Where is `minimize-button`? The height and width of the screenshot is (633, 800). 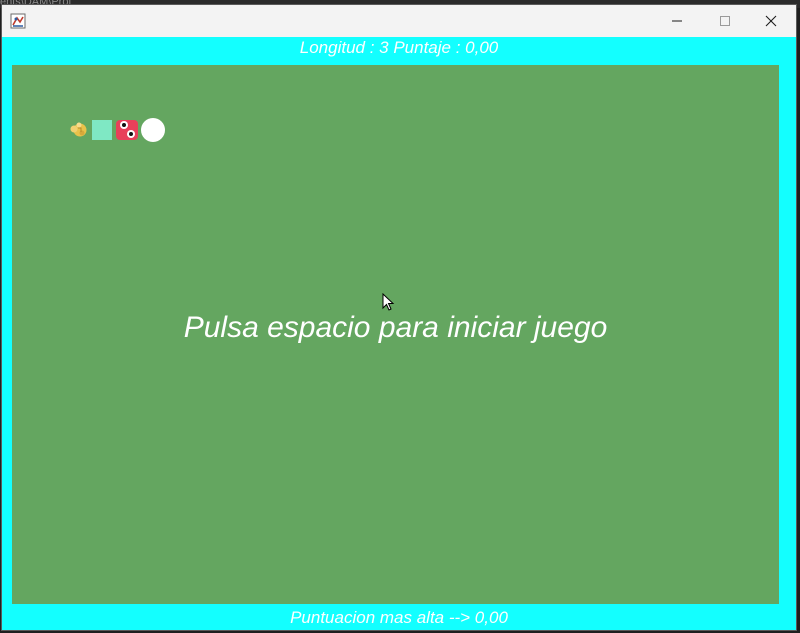 minimize-button is located at coordinates (677, 21).